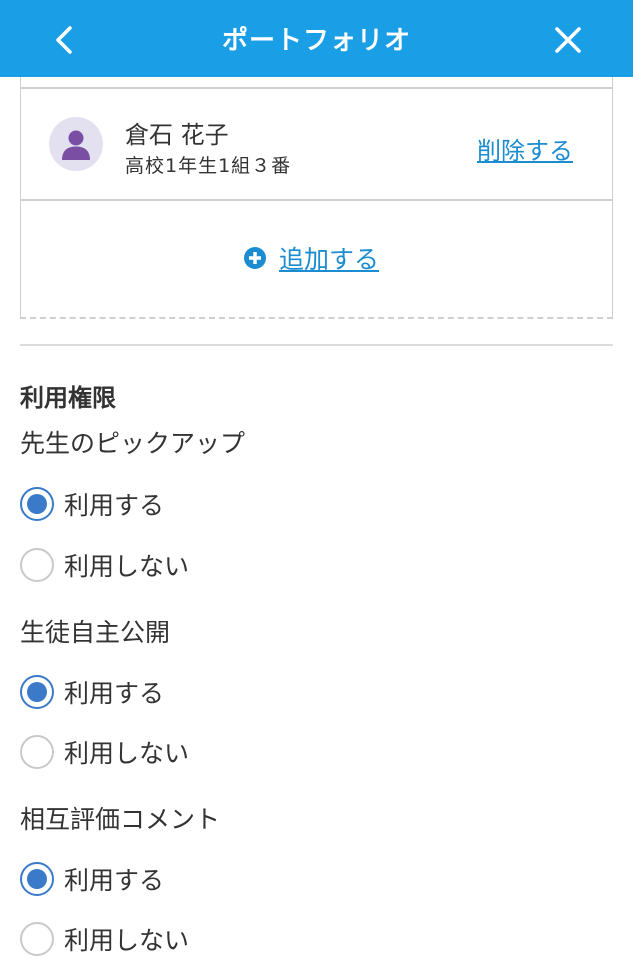  I want to click on radio-teacher-pickup-use: 利用する, so click(92, 504).